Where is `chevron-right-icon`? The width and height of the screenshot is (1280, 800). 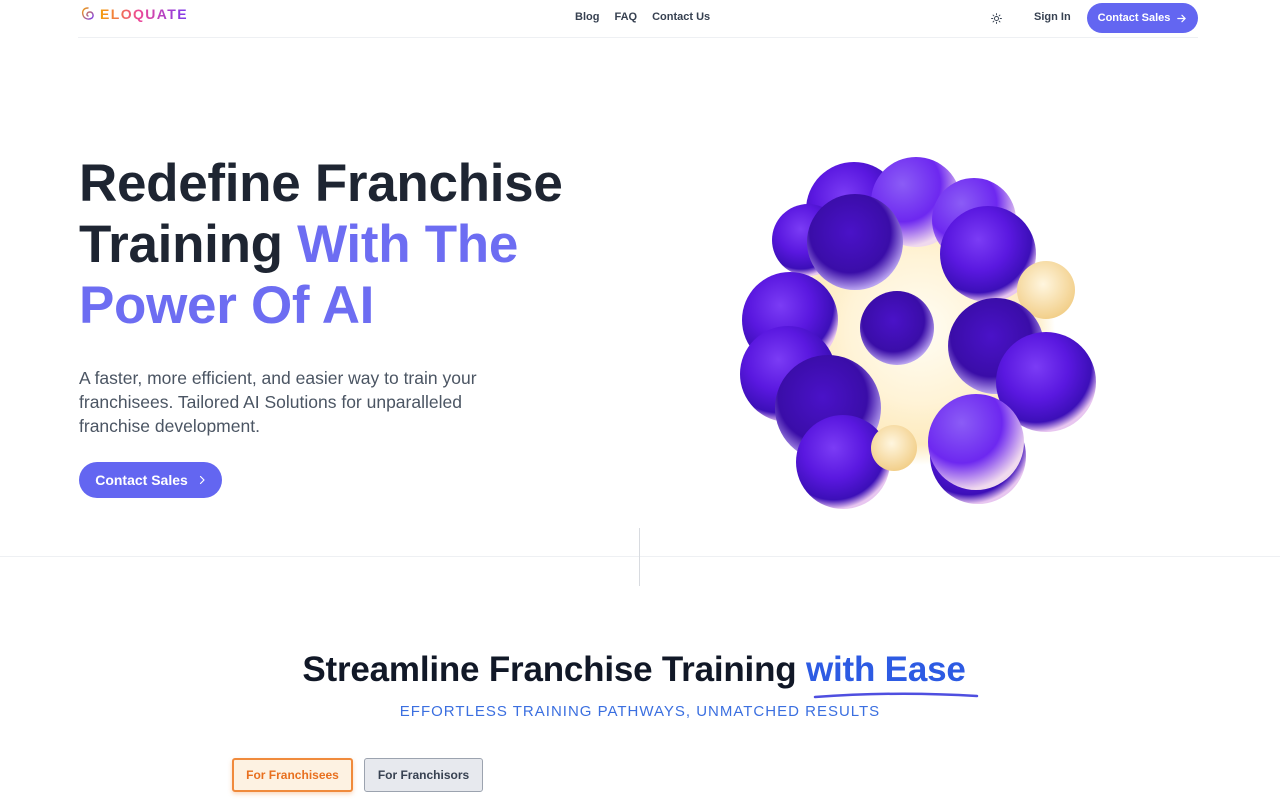
chevron-right-icon is located at coordinates (202, 480).